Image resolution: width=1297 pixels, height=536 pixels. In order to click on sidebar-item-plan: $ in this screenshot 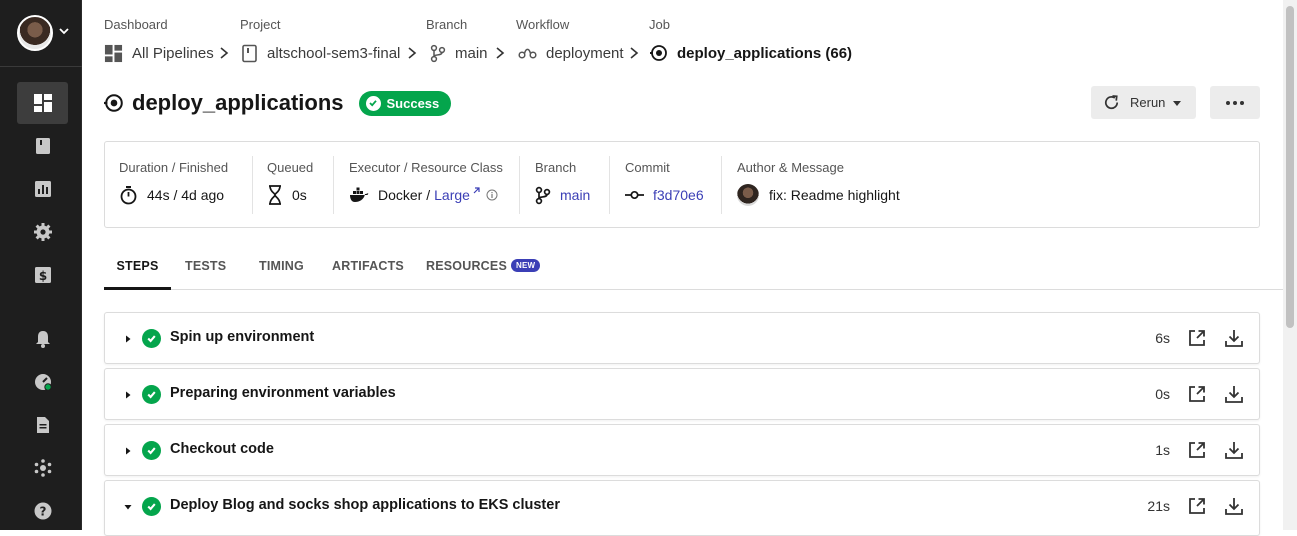, I will do `click(42, 275)`.